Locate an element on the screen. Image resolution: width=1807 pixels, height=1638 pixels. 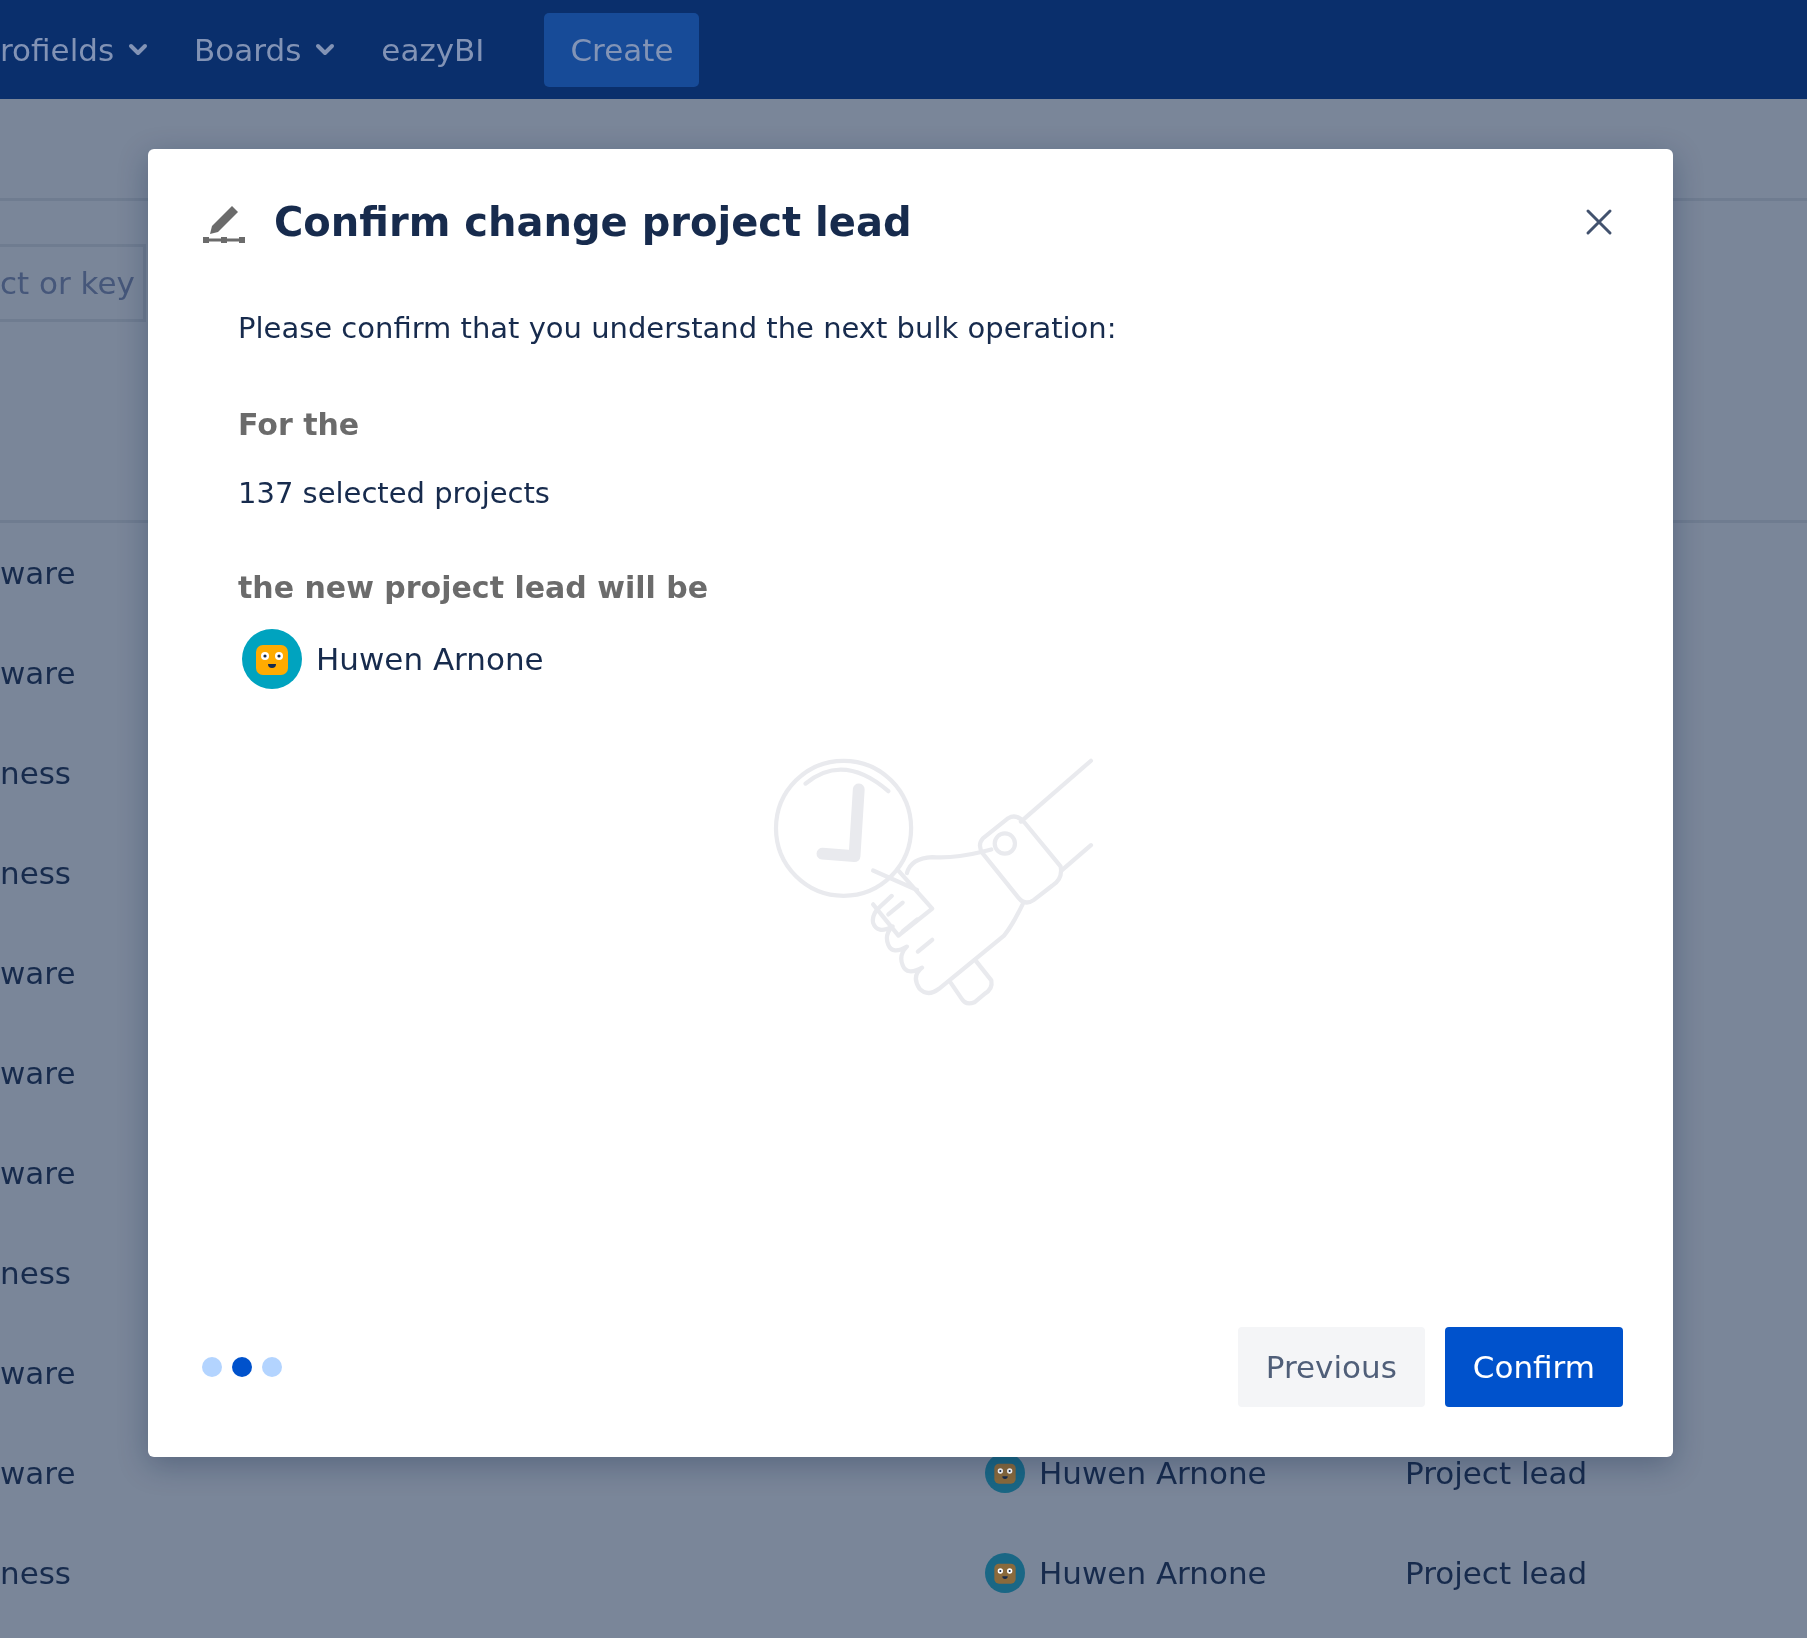
previous-button: Previous is located at coordinates (1331, 1367).